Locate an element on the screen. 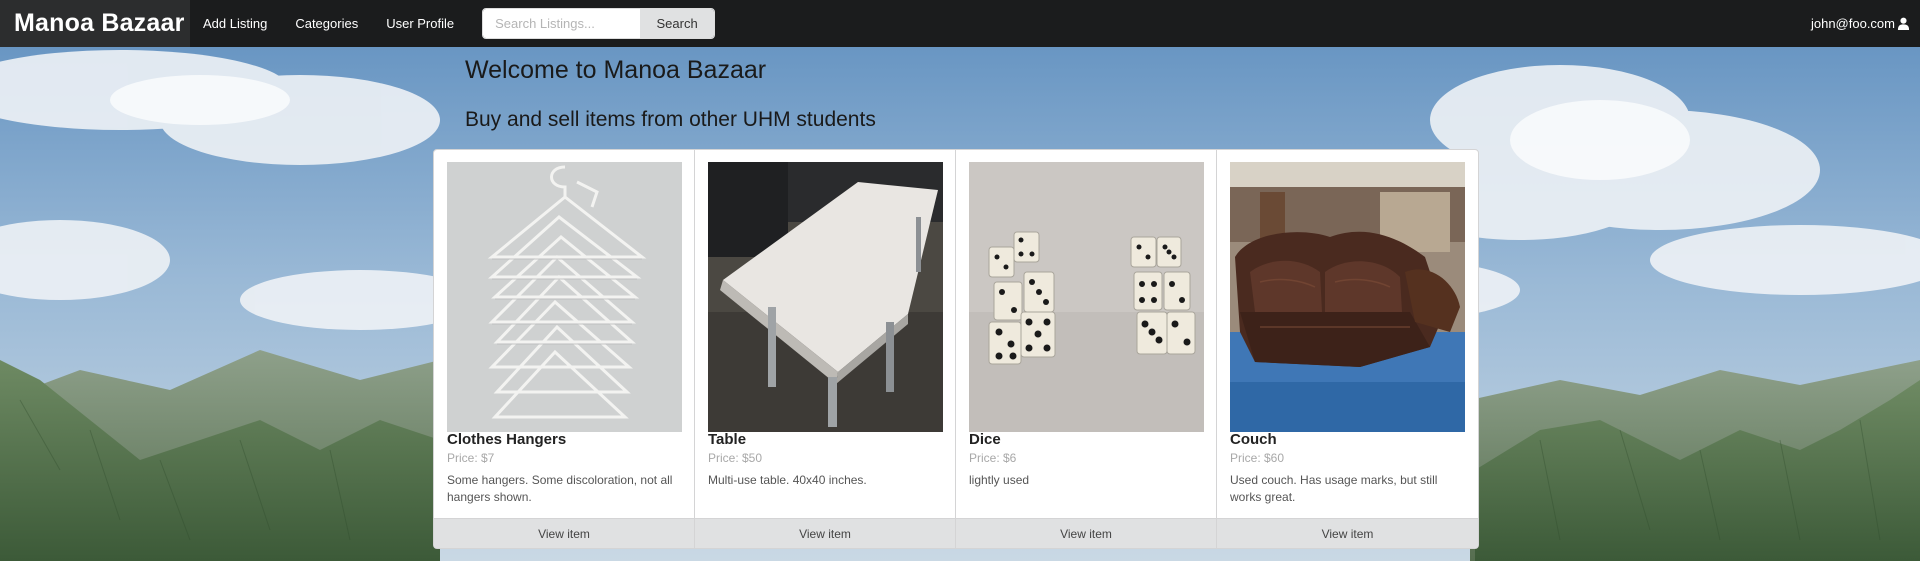 Image resolution: width=1920 pixels, height=561 pixels. search-form: Search is located at coordinates (599, 23).